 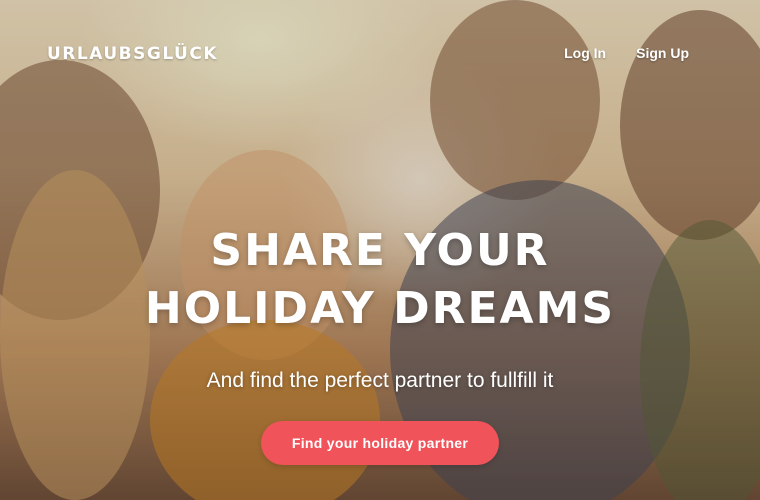 What do you see at coordinates (380, 308) in the screenshot?
I see `hero-headline-line2: HOLIDAY DREAMS` at bounding box center [380, 308].